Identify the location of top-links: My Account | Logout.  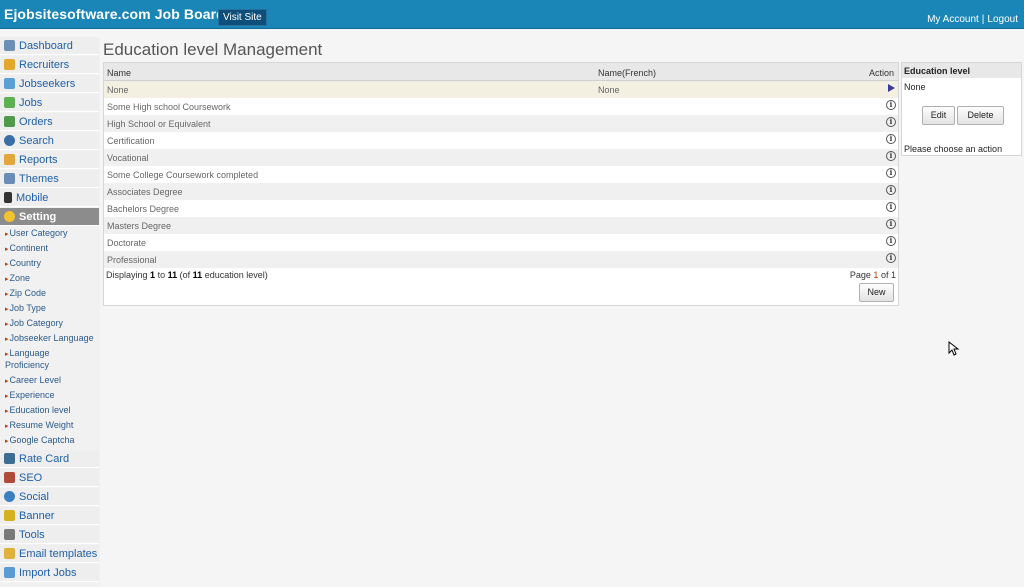
(972, 19).